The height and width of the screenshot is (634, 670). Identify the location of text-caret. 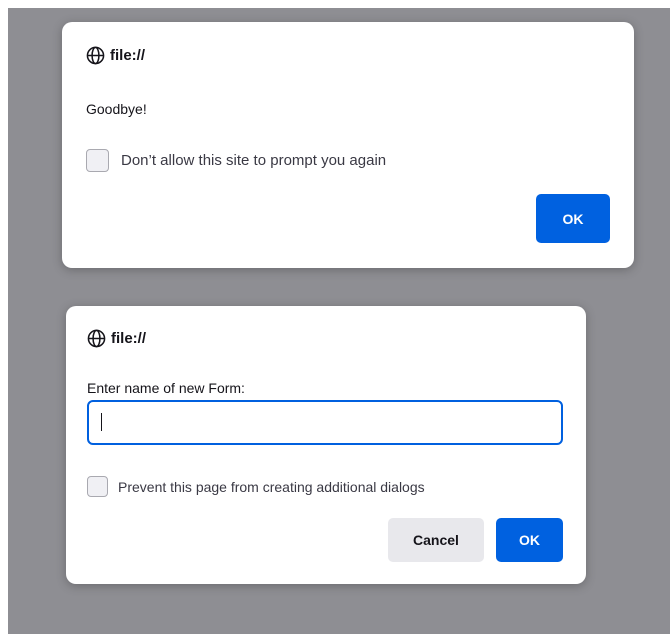
(101, 422).